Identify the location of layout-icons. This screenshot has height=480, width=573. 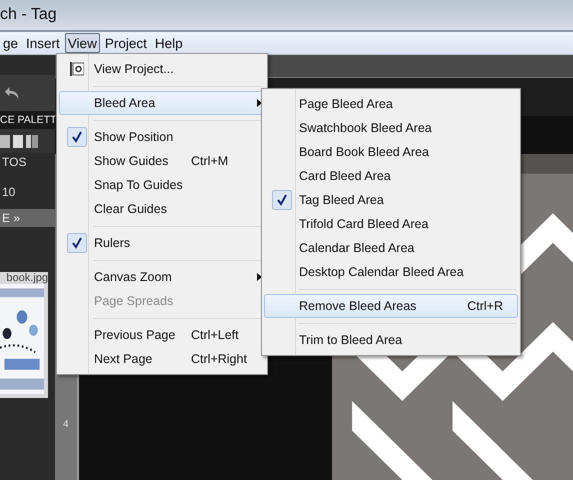
(20, 141).